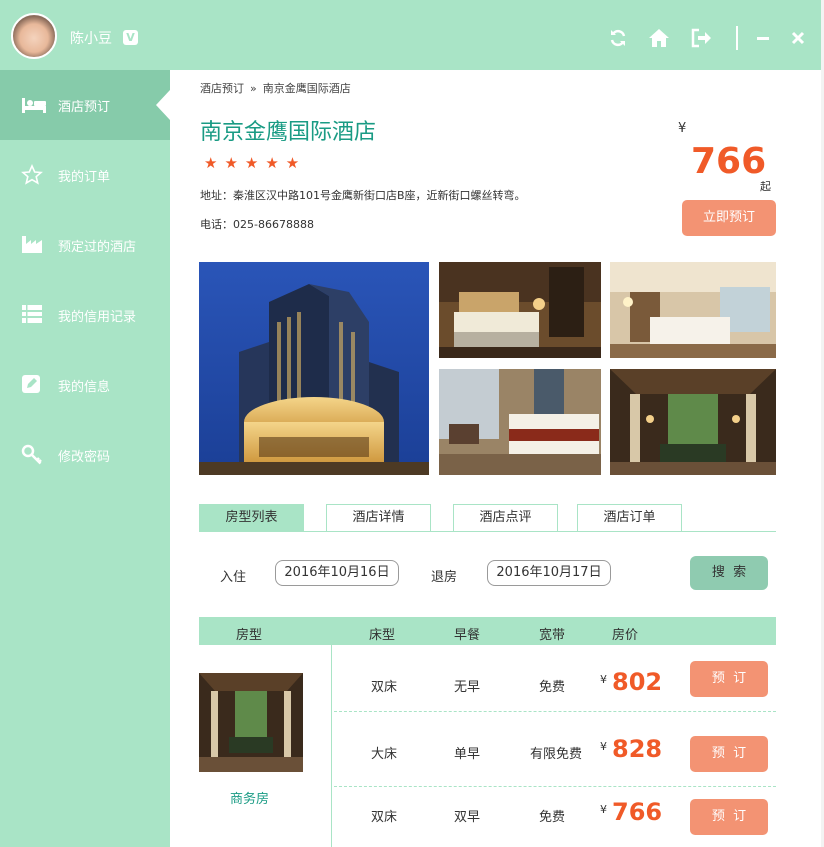  What do you see at coordinates (163, 105) in the screenshot?
I see `active-indicator` at bounding box center [163, 105].